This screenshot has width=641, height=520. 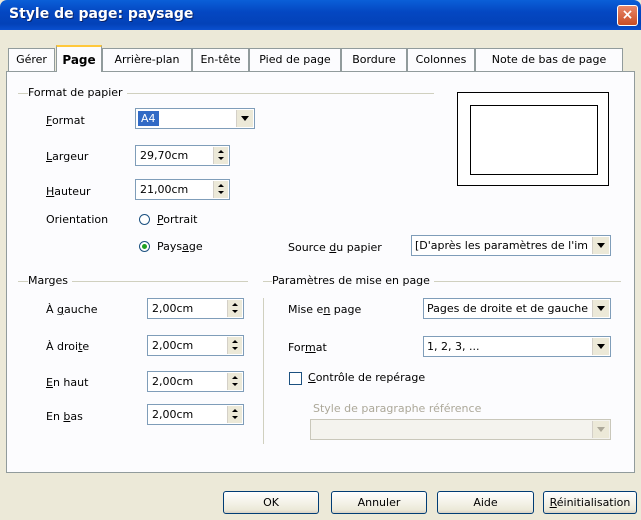 What do you see at coordinates (195, 381) in the screenshot?
I see `margin-top-spinner: 2,00cm` at bounding box center [195, 381].